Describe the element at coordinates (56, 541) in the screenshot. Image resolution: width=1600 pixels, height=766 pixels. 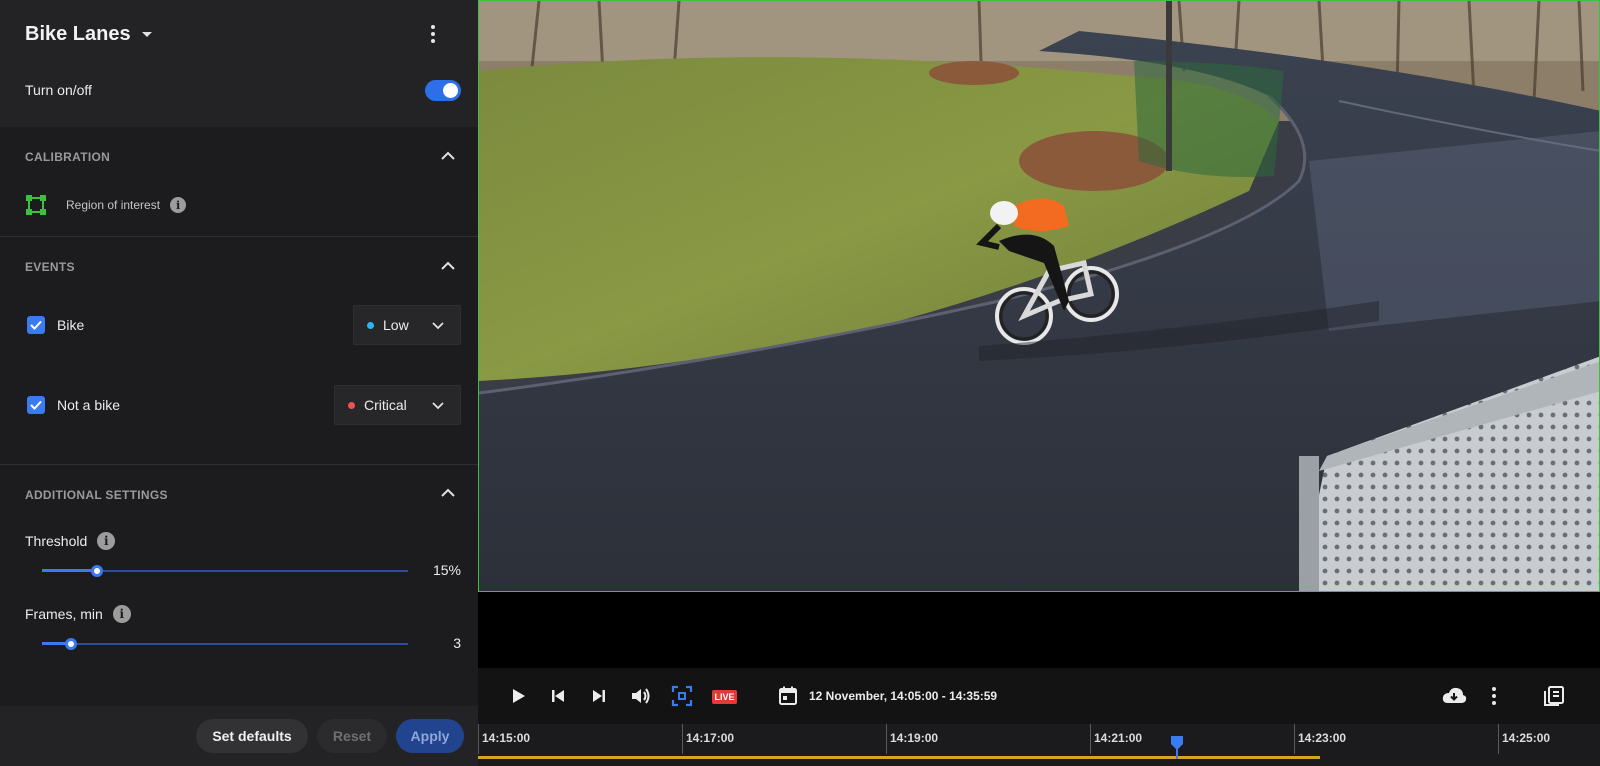
I see `threshold-label: Threshold` at that location.